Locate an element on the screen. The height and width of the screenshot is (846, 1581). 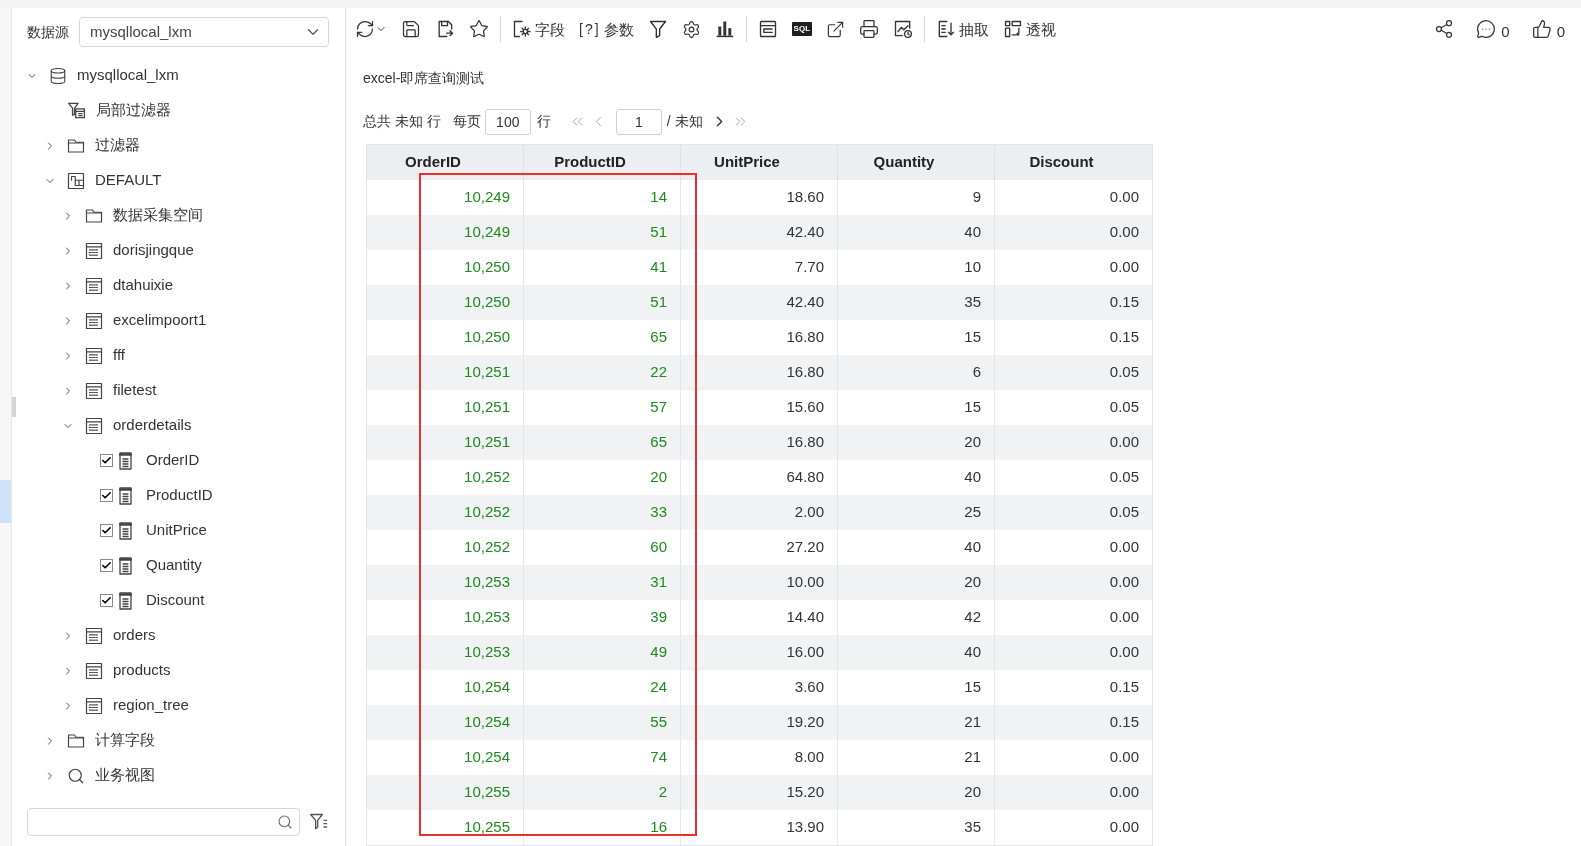
tree-item: products is located at coordinates (142, 670).